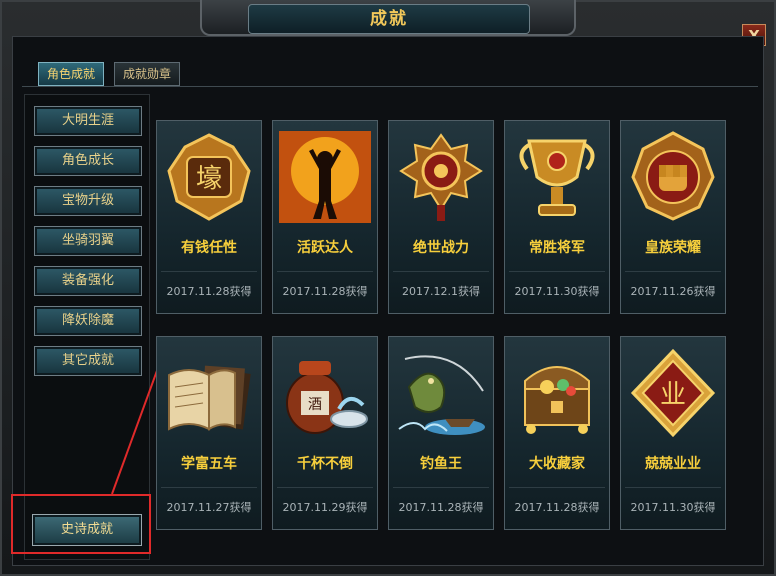 Image resolution: width=776 pixels, height=576 pixels. What do you see at coordinates (325, 248) in the screenshot?
I see `achievement-name: 活跃达人` at bounding box center [325, 248].